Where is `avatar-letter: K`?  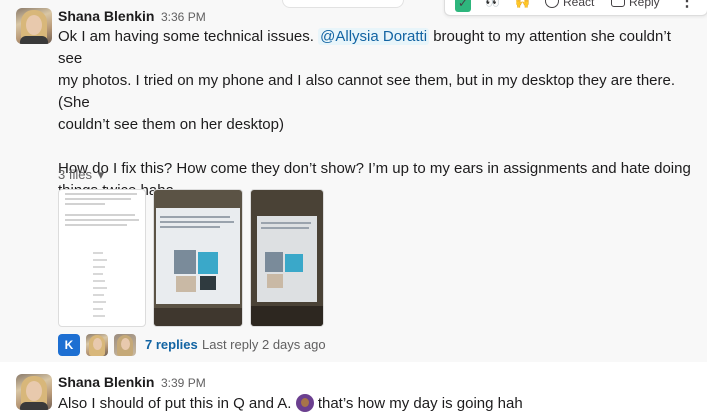 avatar-letter: K is located at coordinates (69, 345).